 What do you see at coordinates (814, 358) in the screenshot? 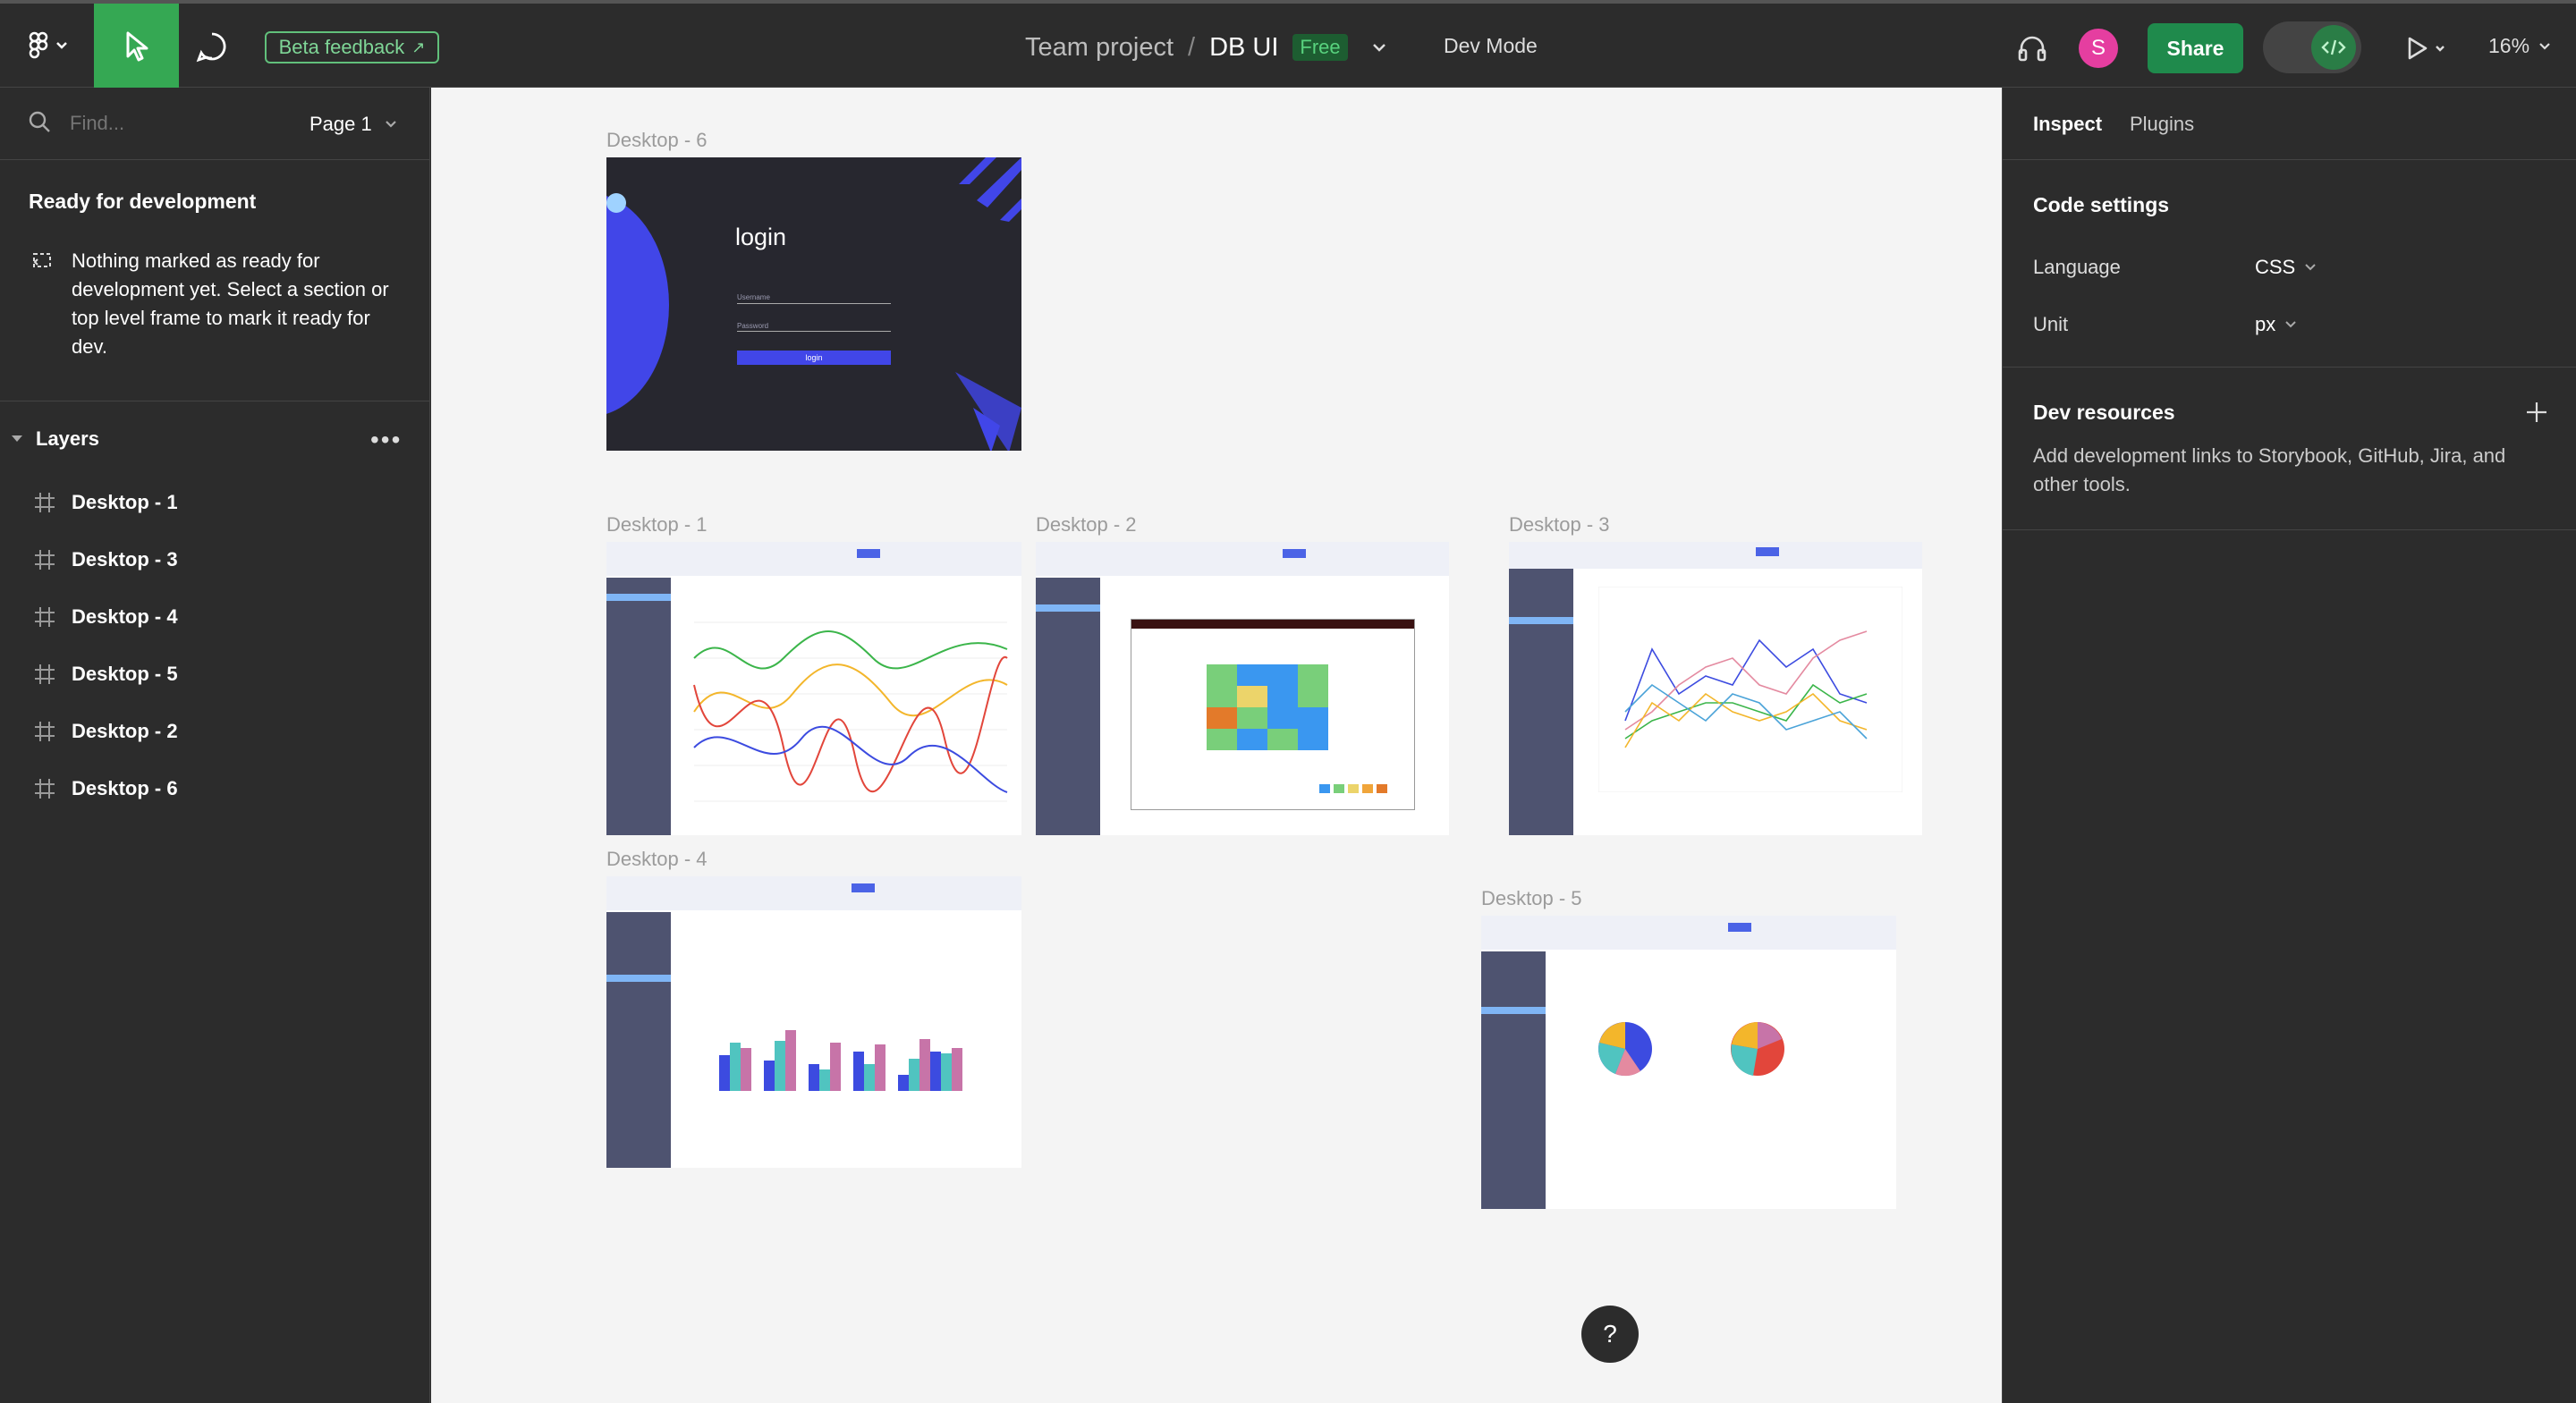
I see `login-button: login` at bounding box center [814, 358].